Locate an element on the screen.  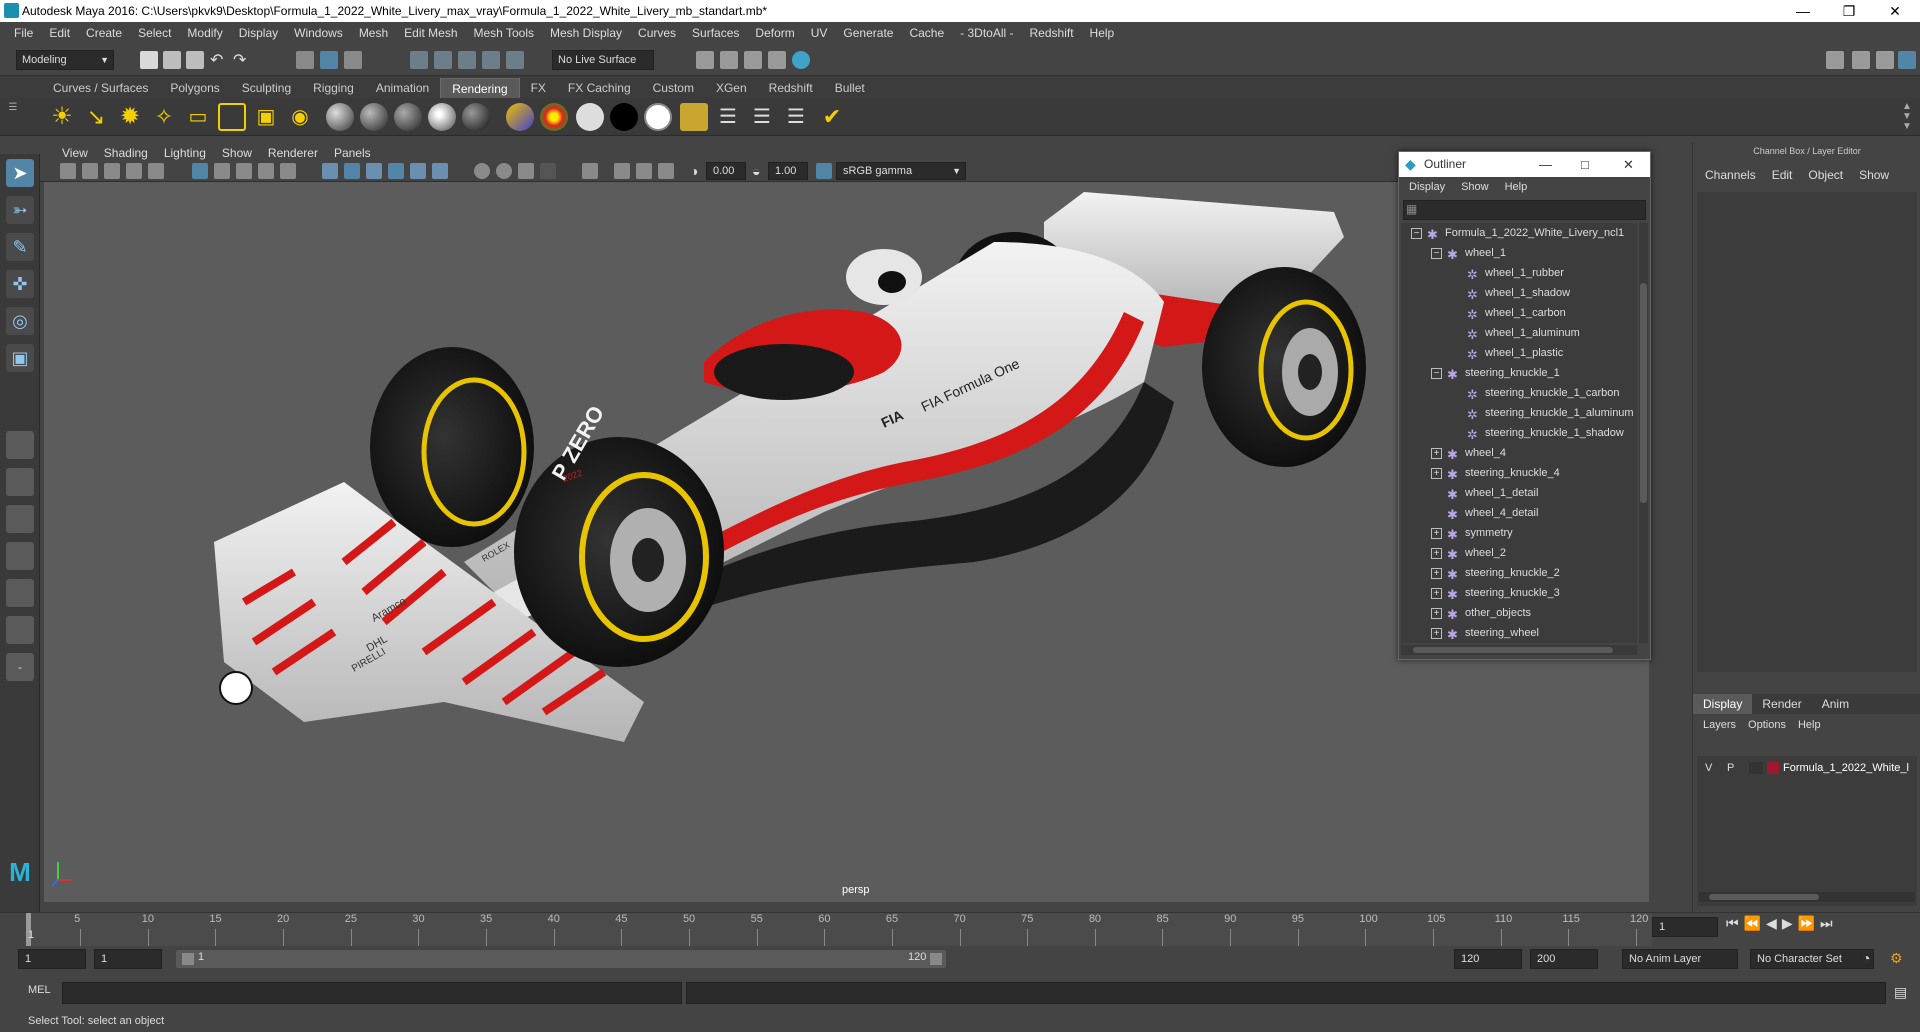
paint-select-tool-icon: ✎ is located at coordinates (20, 247).